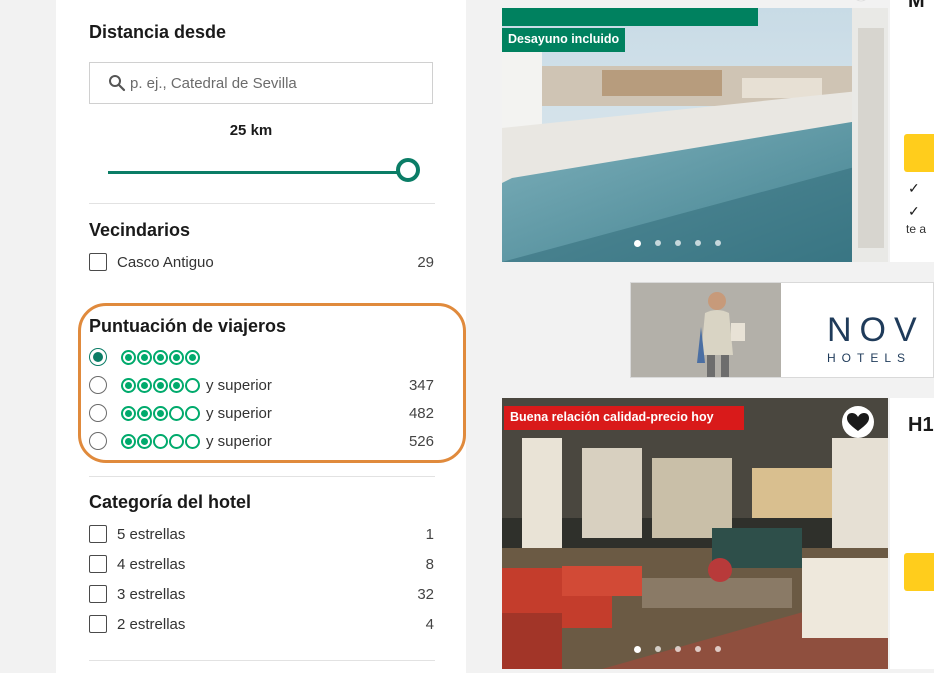  Describe the element at coordinates (421, 413) in the screenshot. I see `rating-count: 482` at that location.